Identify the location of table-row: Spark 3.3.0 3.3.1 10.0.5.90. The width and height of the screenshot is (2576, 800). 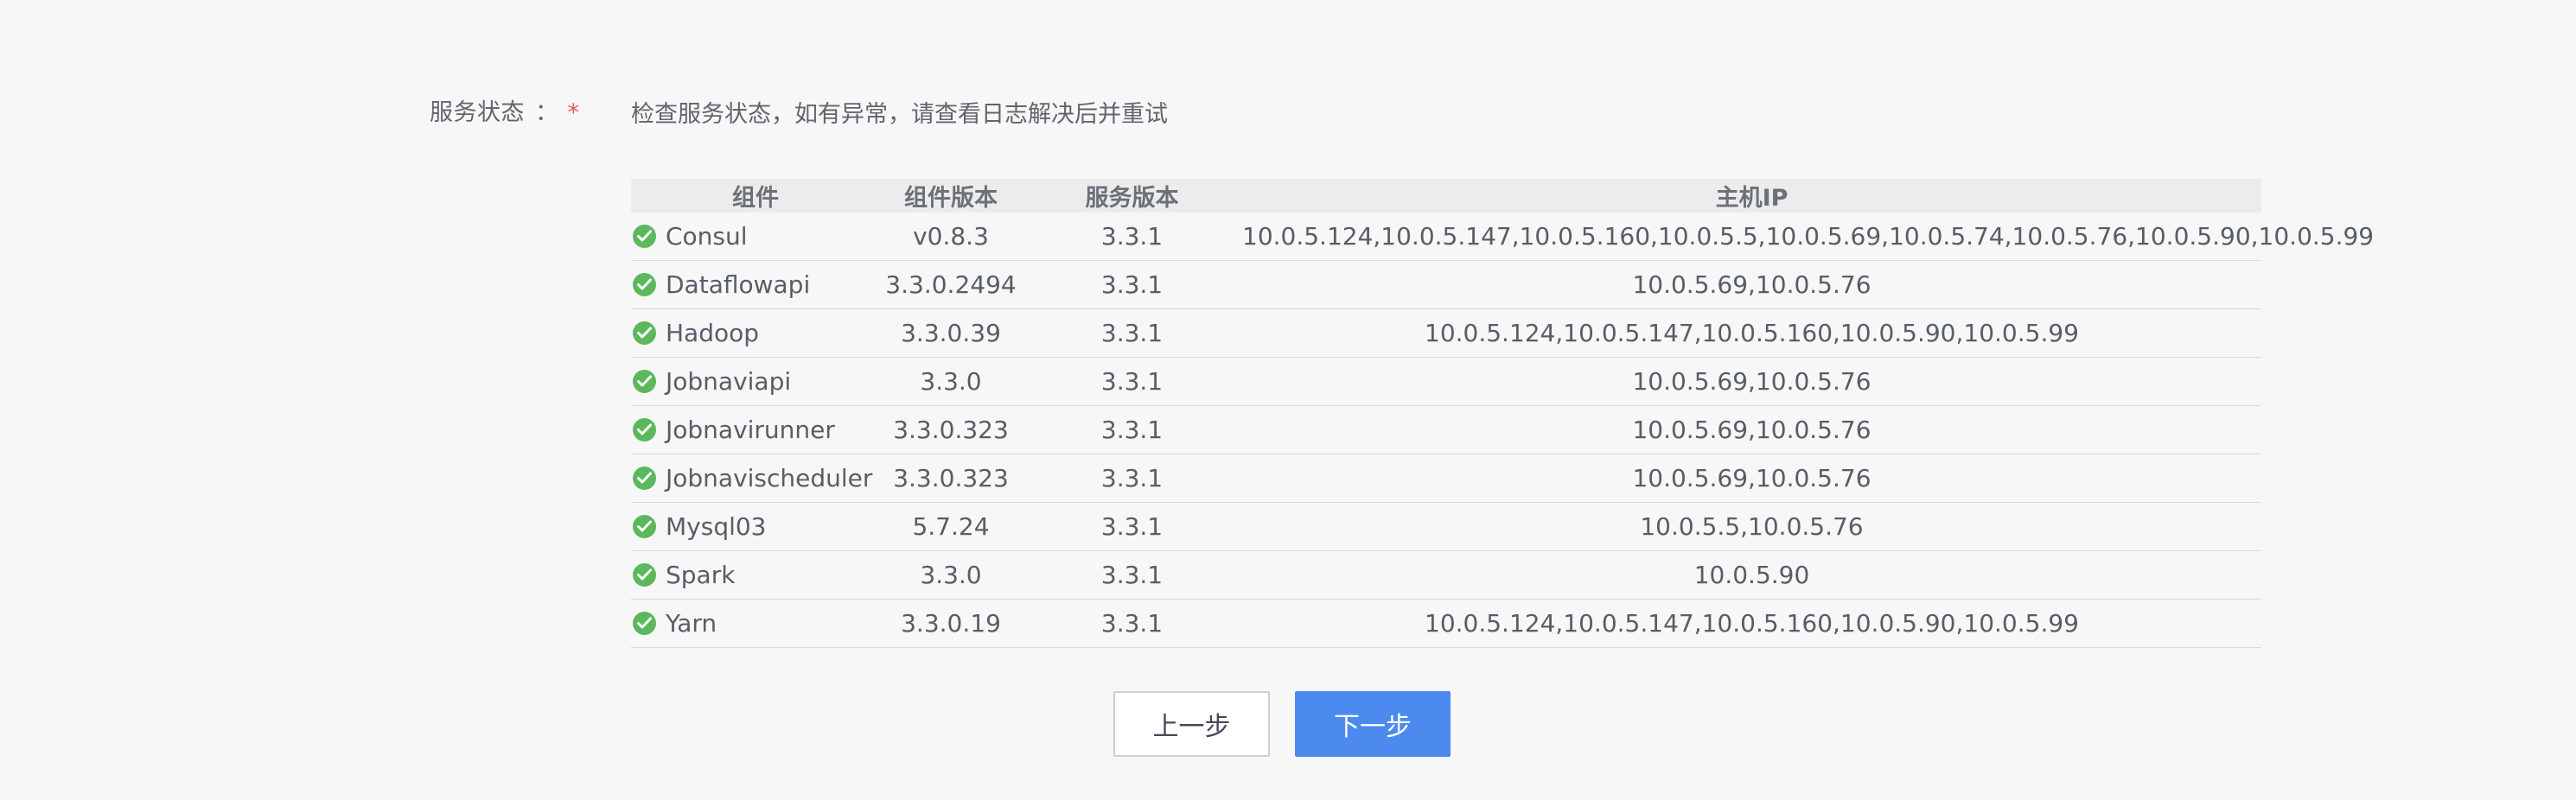
(1446, 575).